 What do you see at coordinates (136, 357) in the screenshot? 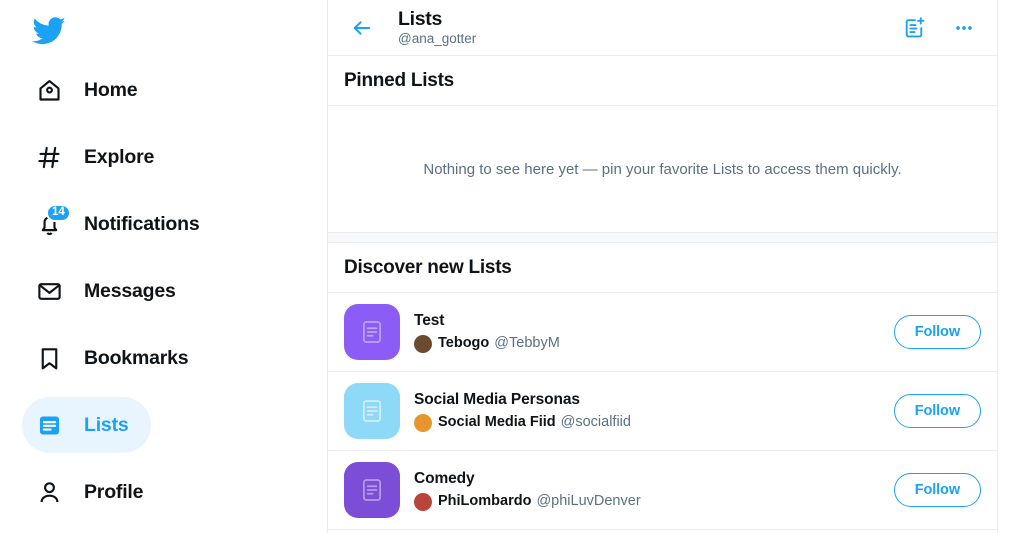
I see `sidebar-item-label: Bookmarks` at bounding box center [136, 357].